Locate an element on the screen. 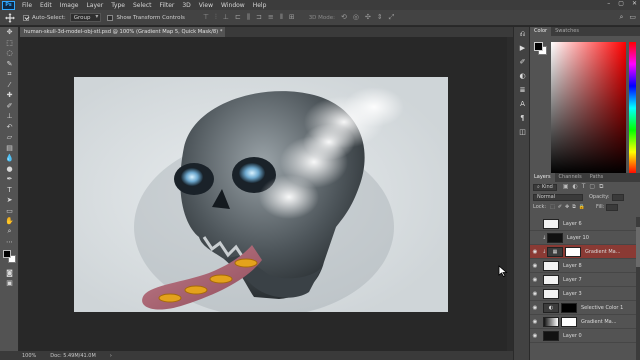  align-vcenter-icon: ⫶ is located at coordinates (216, 17).